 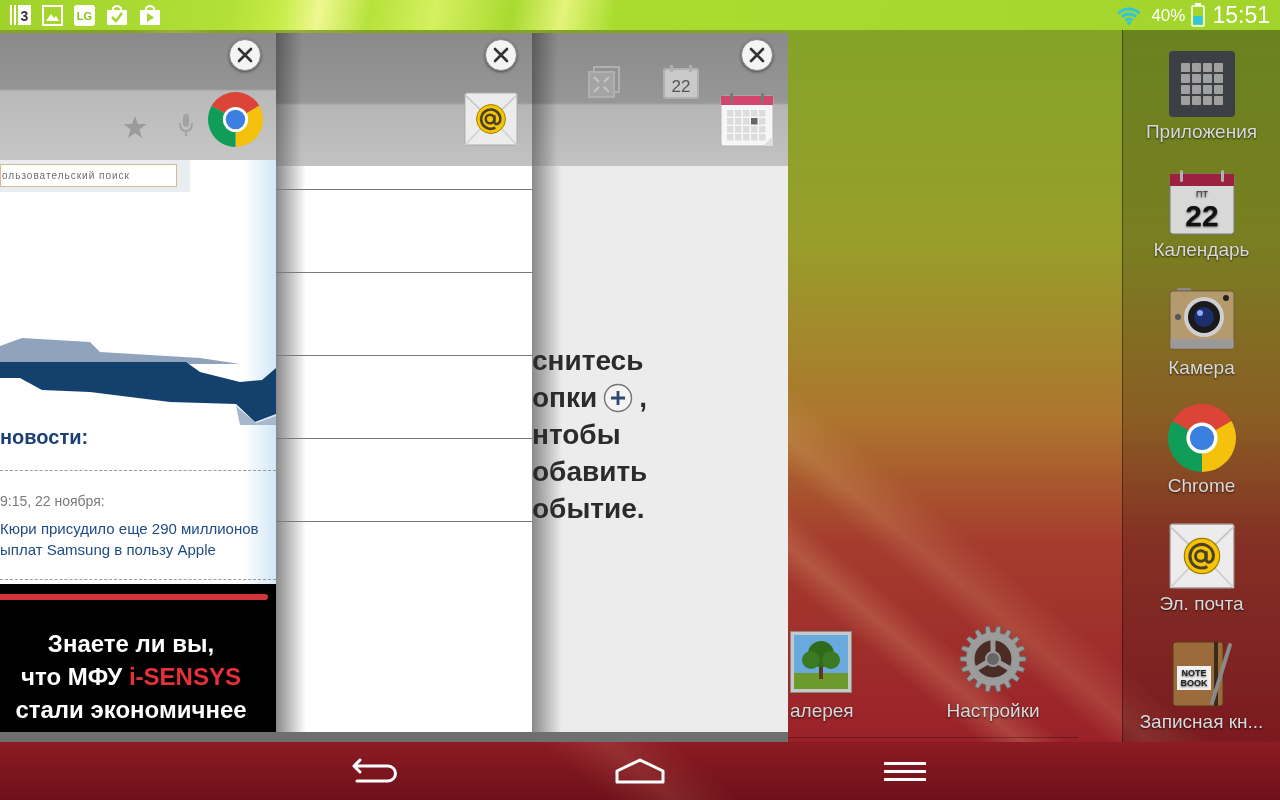 I want to click on app-shortcut: алерея, so click(x=825, y=677).